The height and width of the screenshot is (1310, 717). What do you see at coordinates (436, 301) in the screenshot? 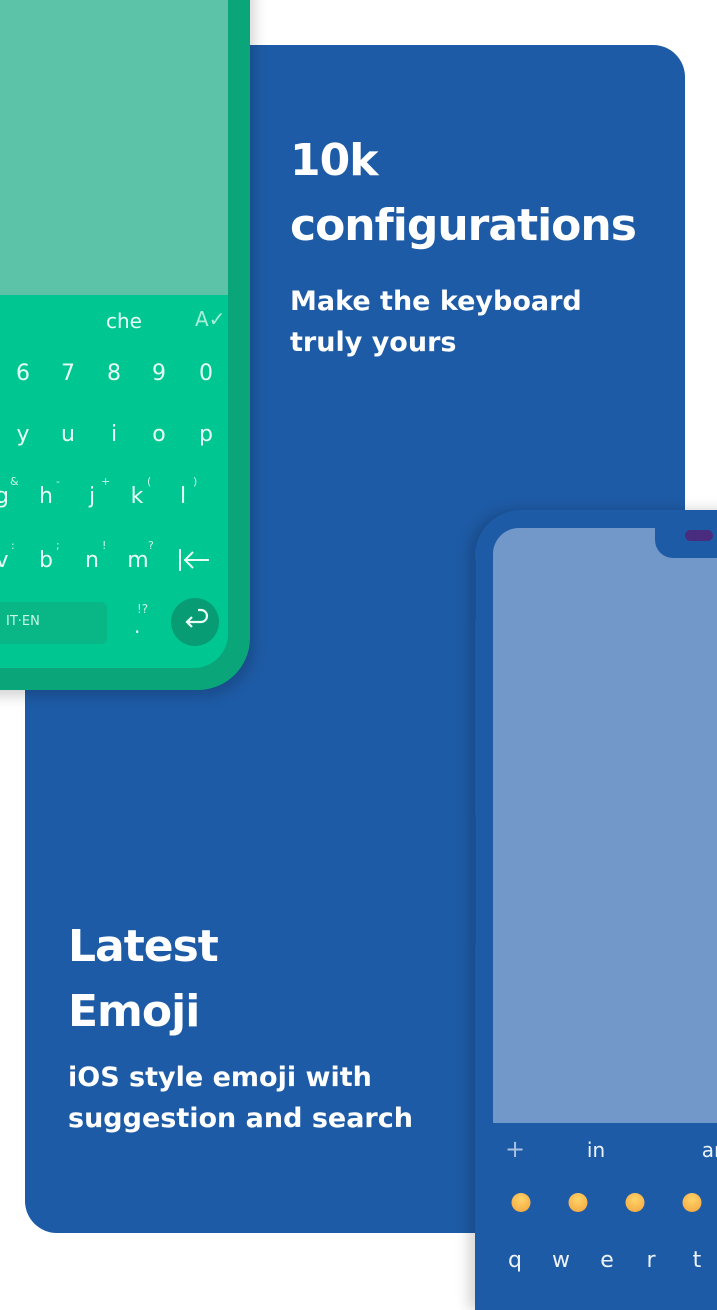
I see `feature-subtitle-line1: Make the keyboard` at bounding box center [436, 301].